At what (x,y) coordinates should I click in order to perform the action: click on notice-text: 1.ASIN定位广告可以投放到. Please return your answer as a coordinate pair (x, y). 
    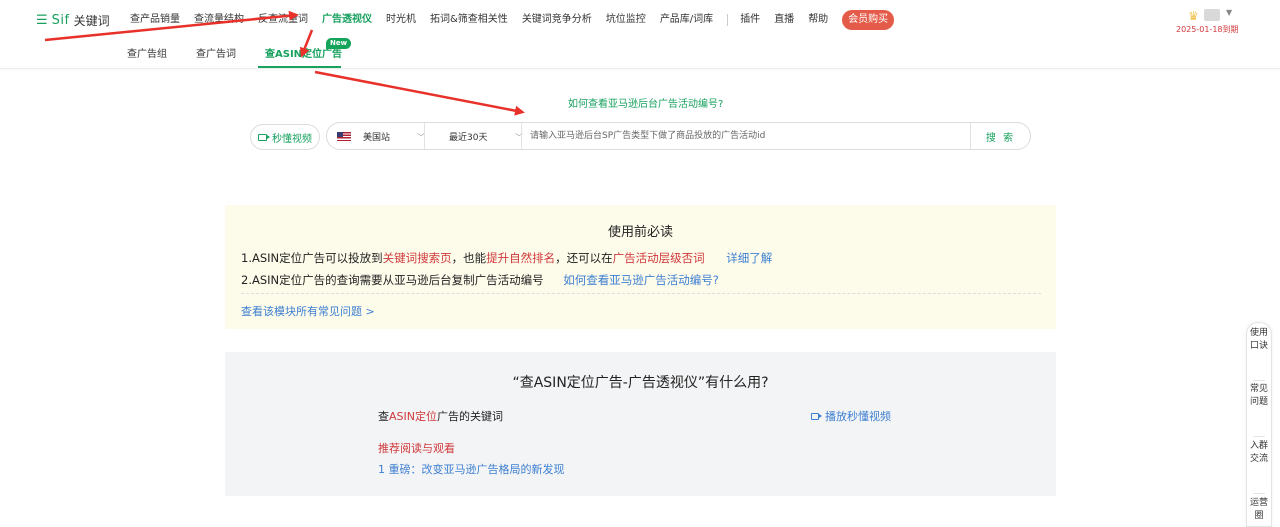
    Looking at the image, I should click on (312, 258).